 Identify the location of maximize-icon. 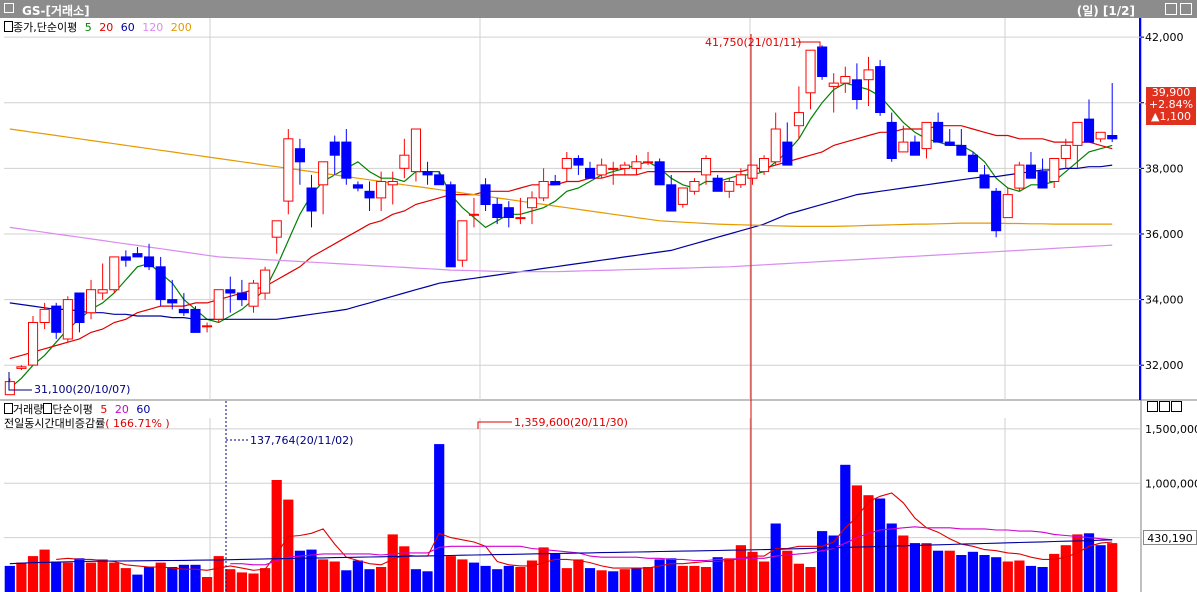
(1164, 406).